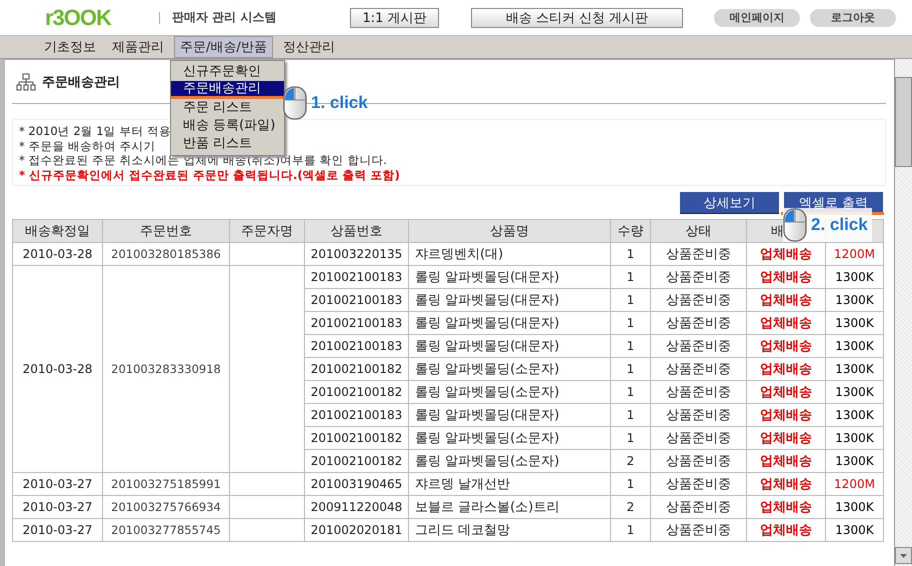 The height and width of the screenshot is (566, 912). Describe the element at coordinates (903, 122) in the screenshot. I see `scrollbar-thumb` at that location.